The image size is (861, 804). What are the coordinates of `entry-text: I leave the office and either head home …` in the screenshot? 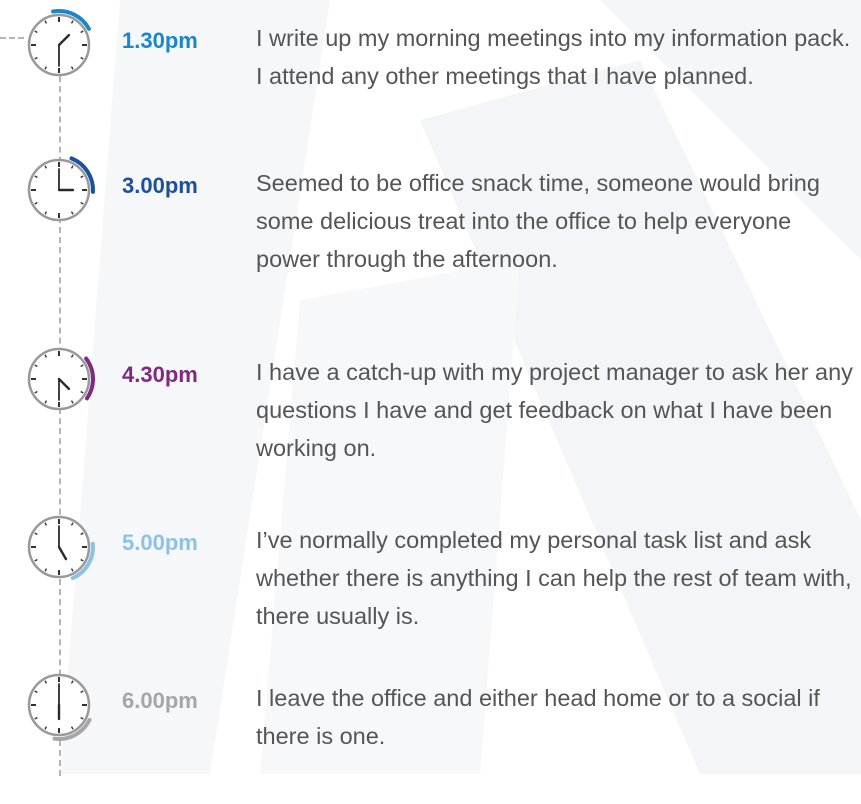 It's located at (538, 717).